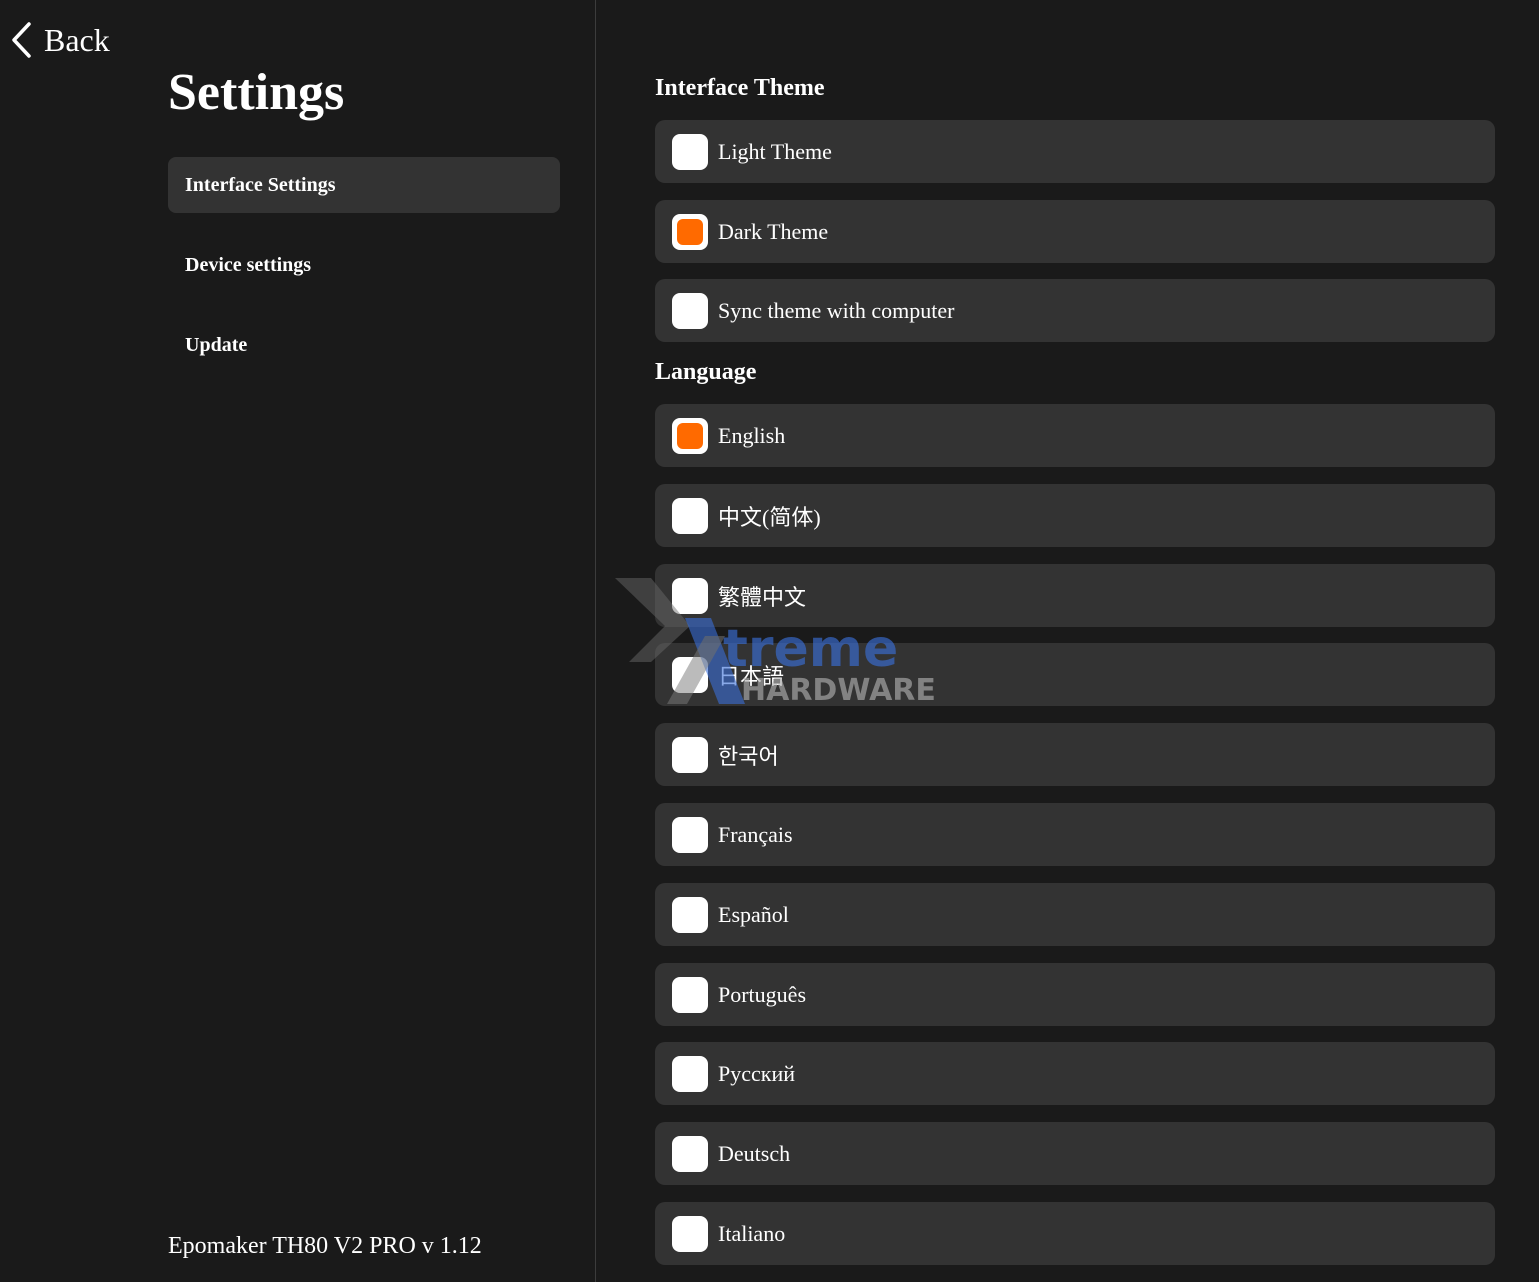 The image size is (1539, 1282). What do you see at coordinates (256, 92) in the screenshot?
I see `page-title: Settings` at bounding box center [256, 92].